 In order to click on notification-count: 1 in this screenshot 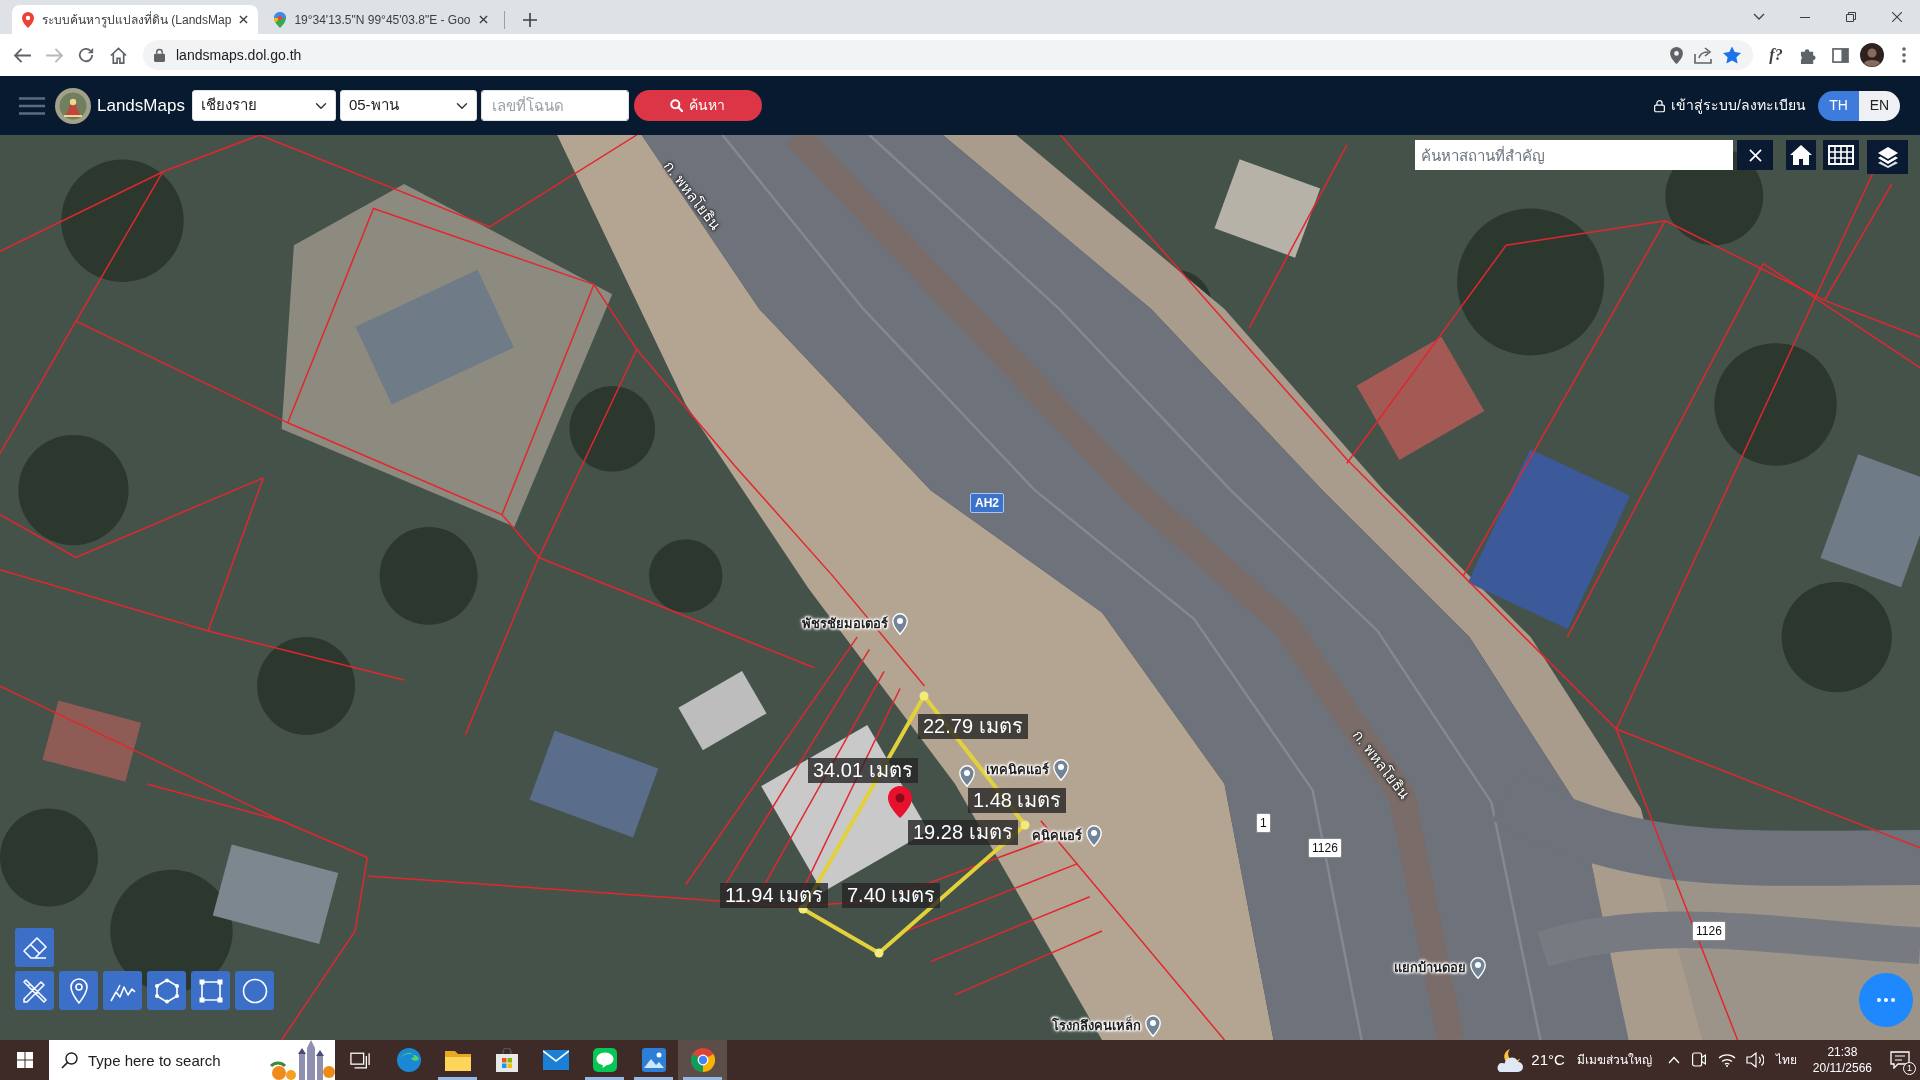, I will do `click(1909, 1068)`.